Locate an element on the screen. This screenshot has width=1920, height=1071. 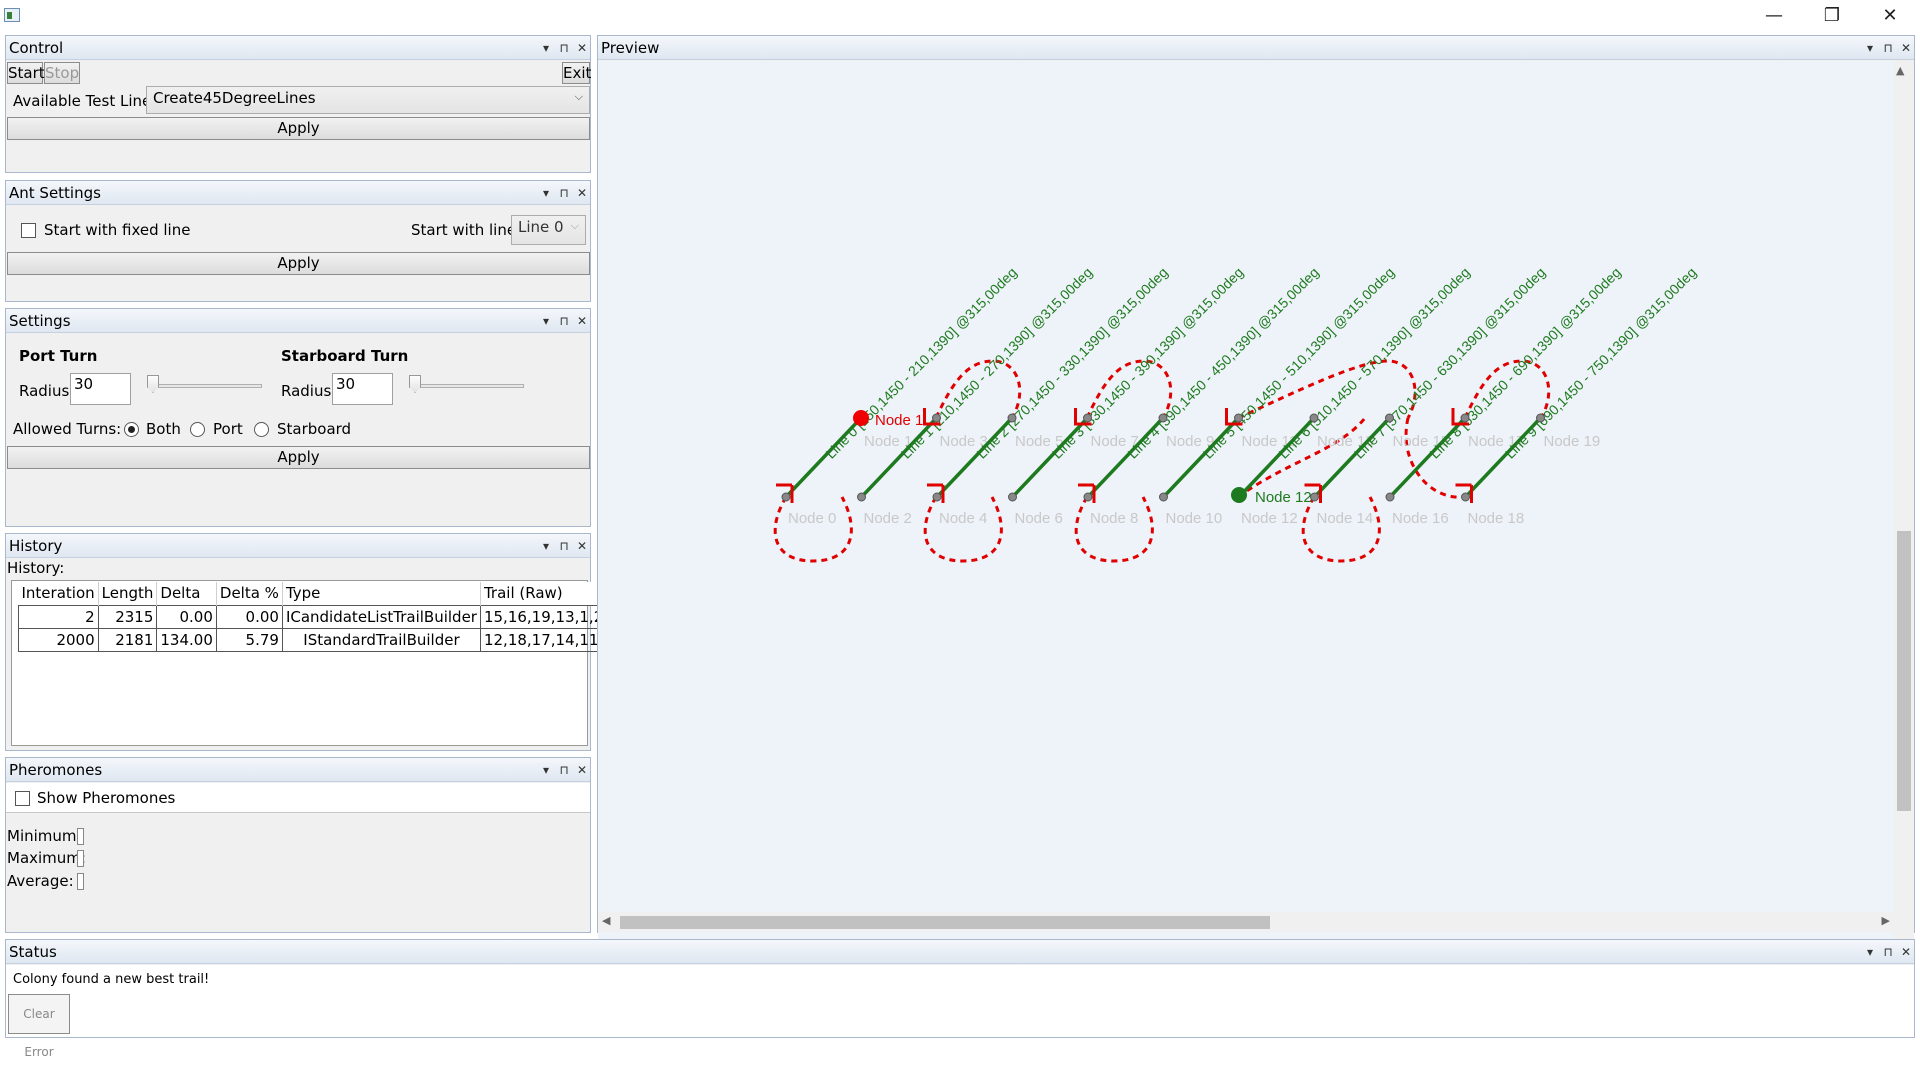
starboard-radius-slider is located at coordinates (466, 386).